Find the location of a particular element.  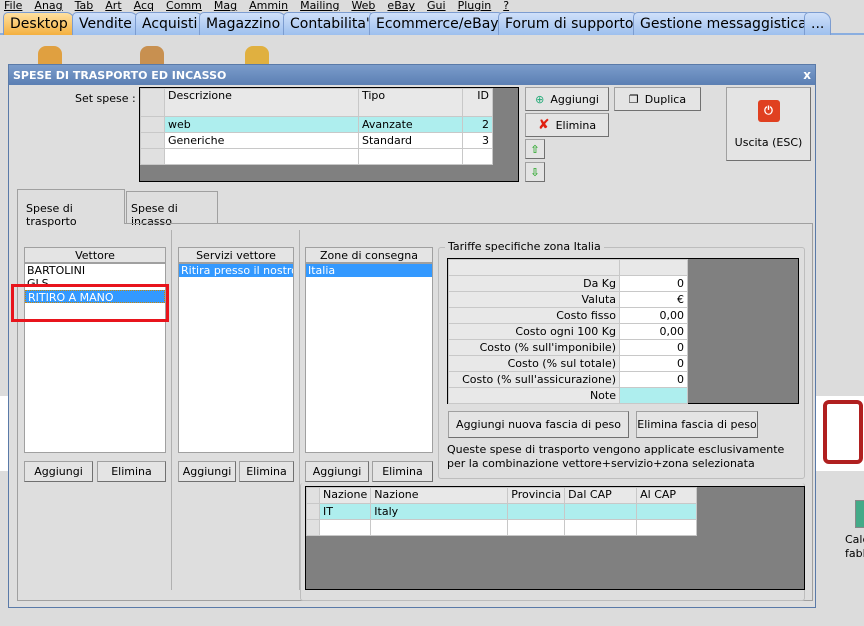

menu-plugin: Plugin is located at coordinates (475, 6).